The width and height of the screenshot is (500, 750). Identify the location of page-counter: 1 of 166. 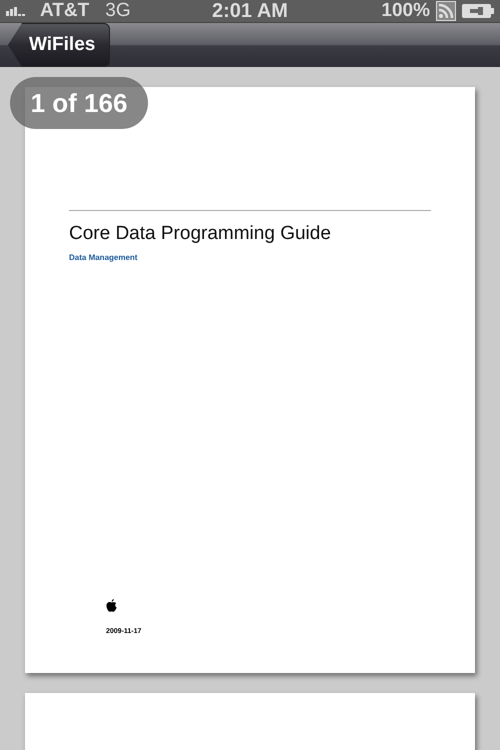
(79, 103).